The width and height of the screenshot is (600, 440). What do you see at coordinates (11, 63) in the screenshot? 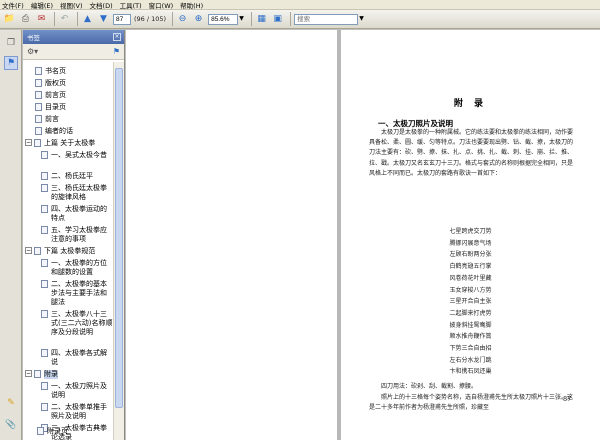
I see `bookmarks-icon: ⚑` at bounding box center [11, 63].